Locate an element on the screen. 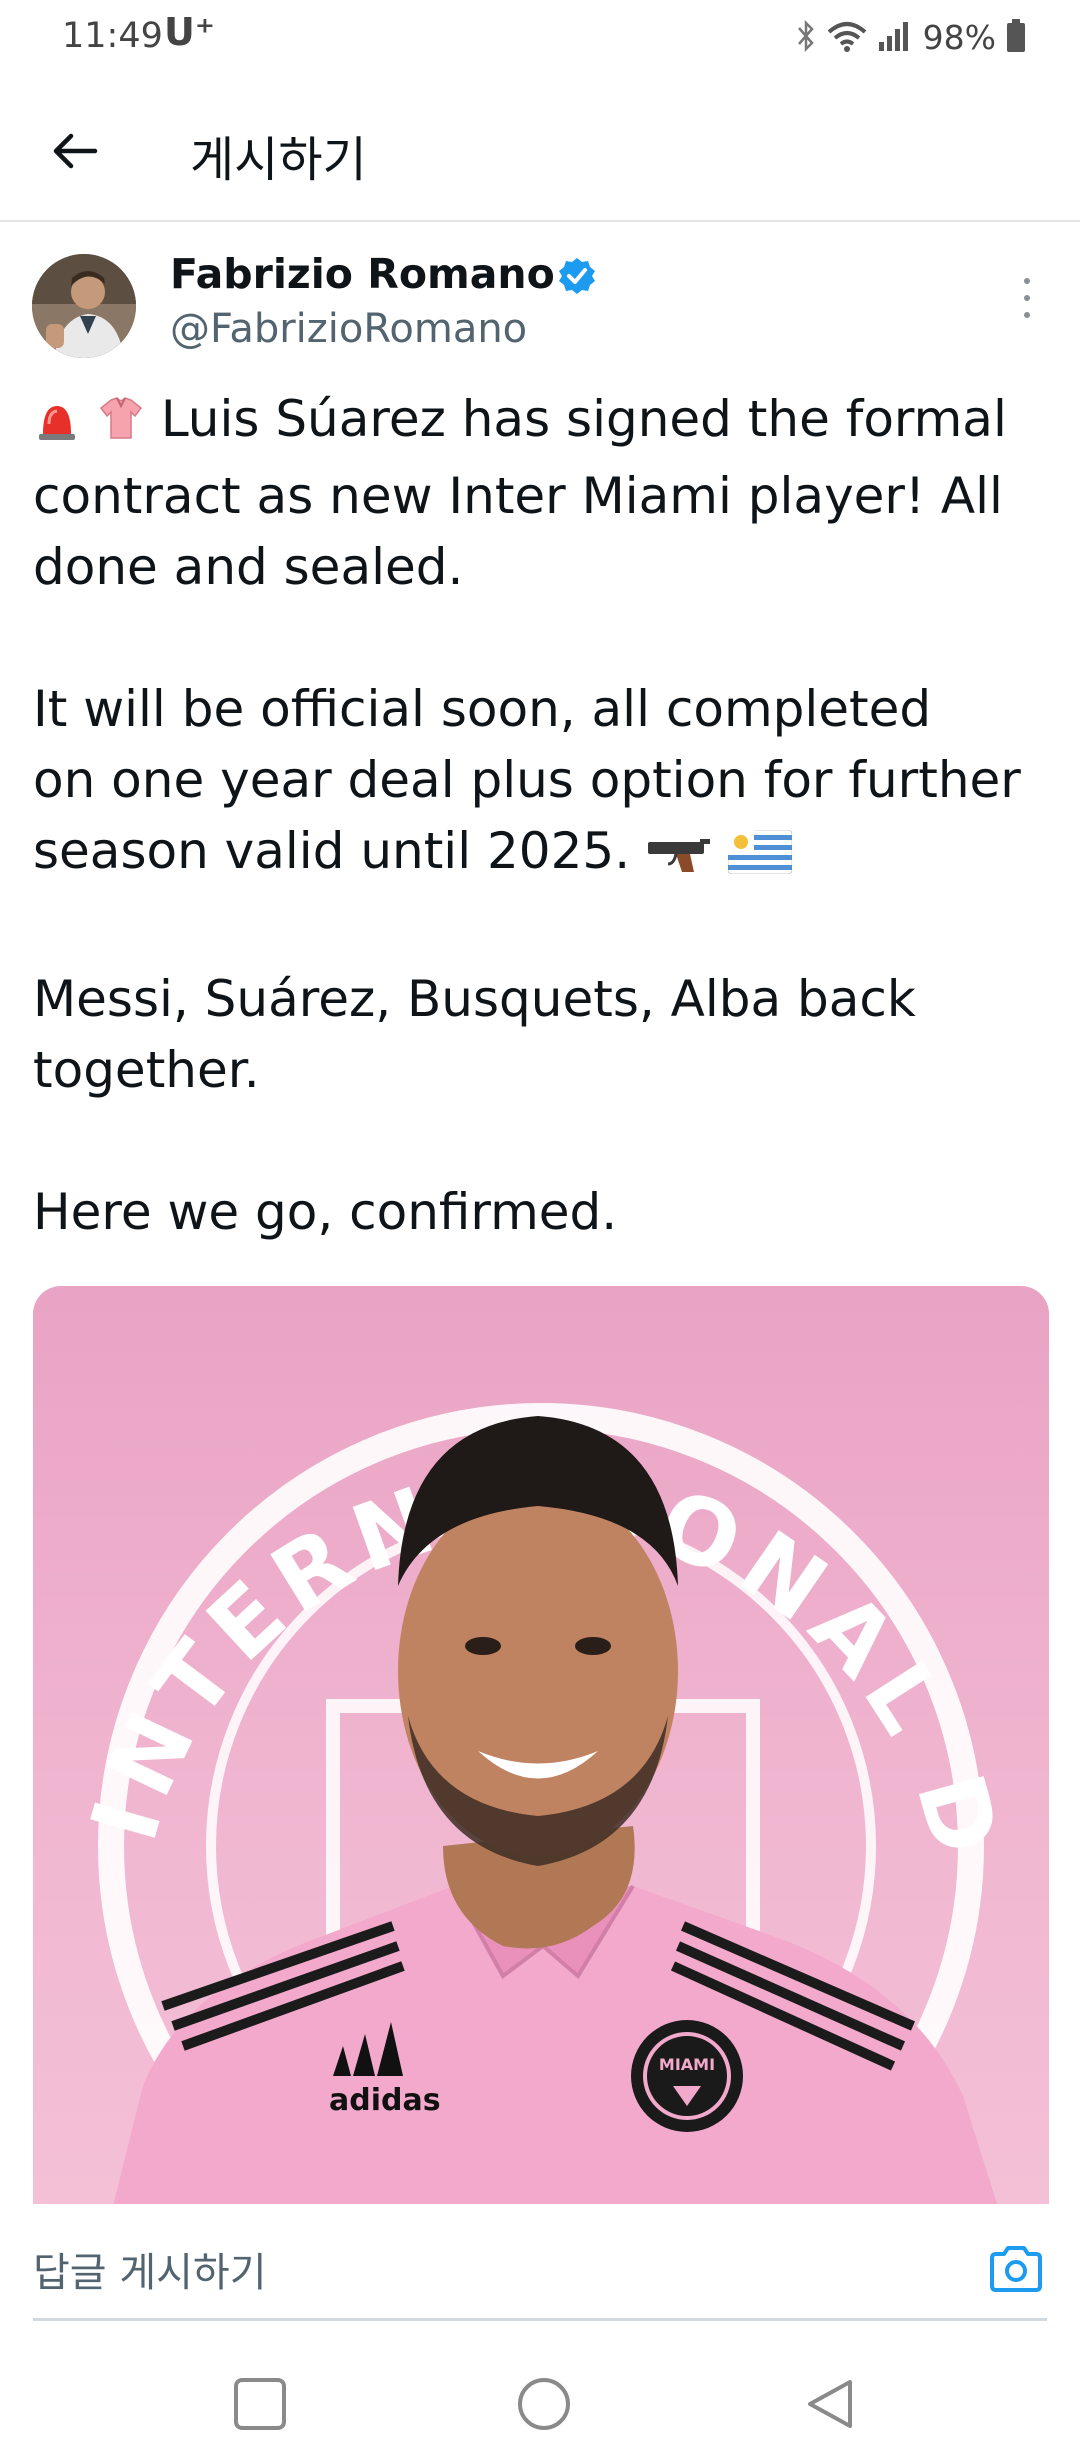 The image size is (1080, 2460). badge-text: MIAMI is located at coordinates (687, 2064).